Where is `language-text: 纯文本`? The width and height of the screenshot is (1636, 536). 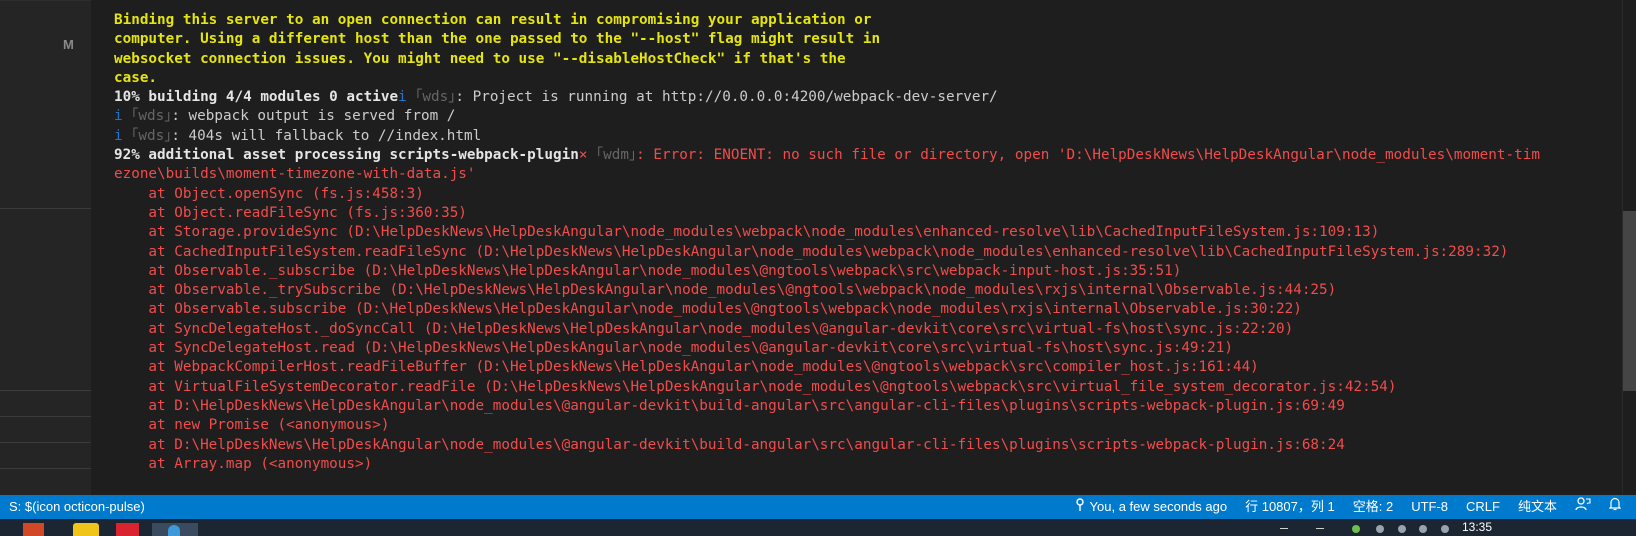 language-text: 纯文本 is located at coordinates (1537, 506).